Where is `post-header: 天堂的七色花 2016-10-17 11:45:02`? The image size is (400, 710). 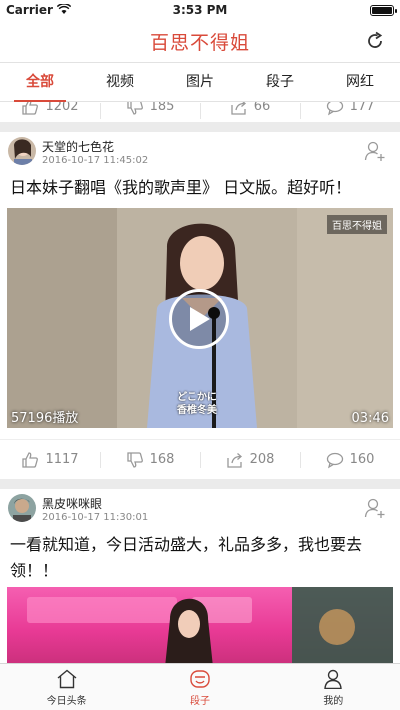 post-header: 天堂的七色花 2016-10-17 11:45:02 is located at coordinates (200, 152).